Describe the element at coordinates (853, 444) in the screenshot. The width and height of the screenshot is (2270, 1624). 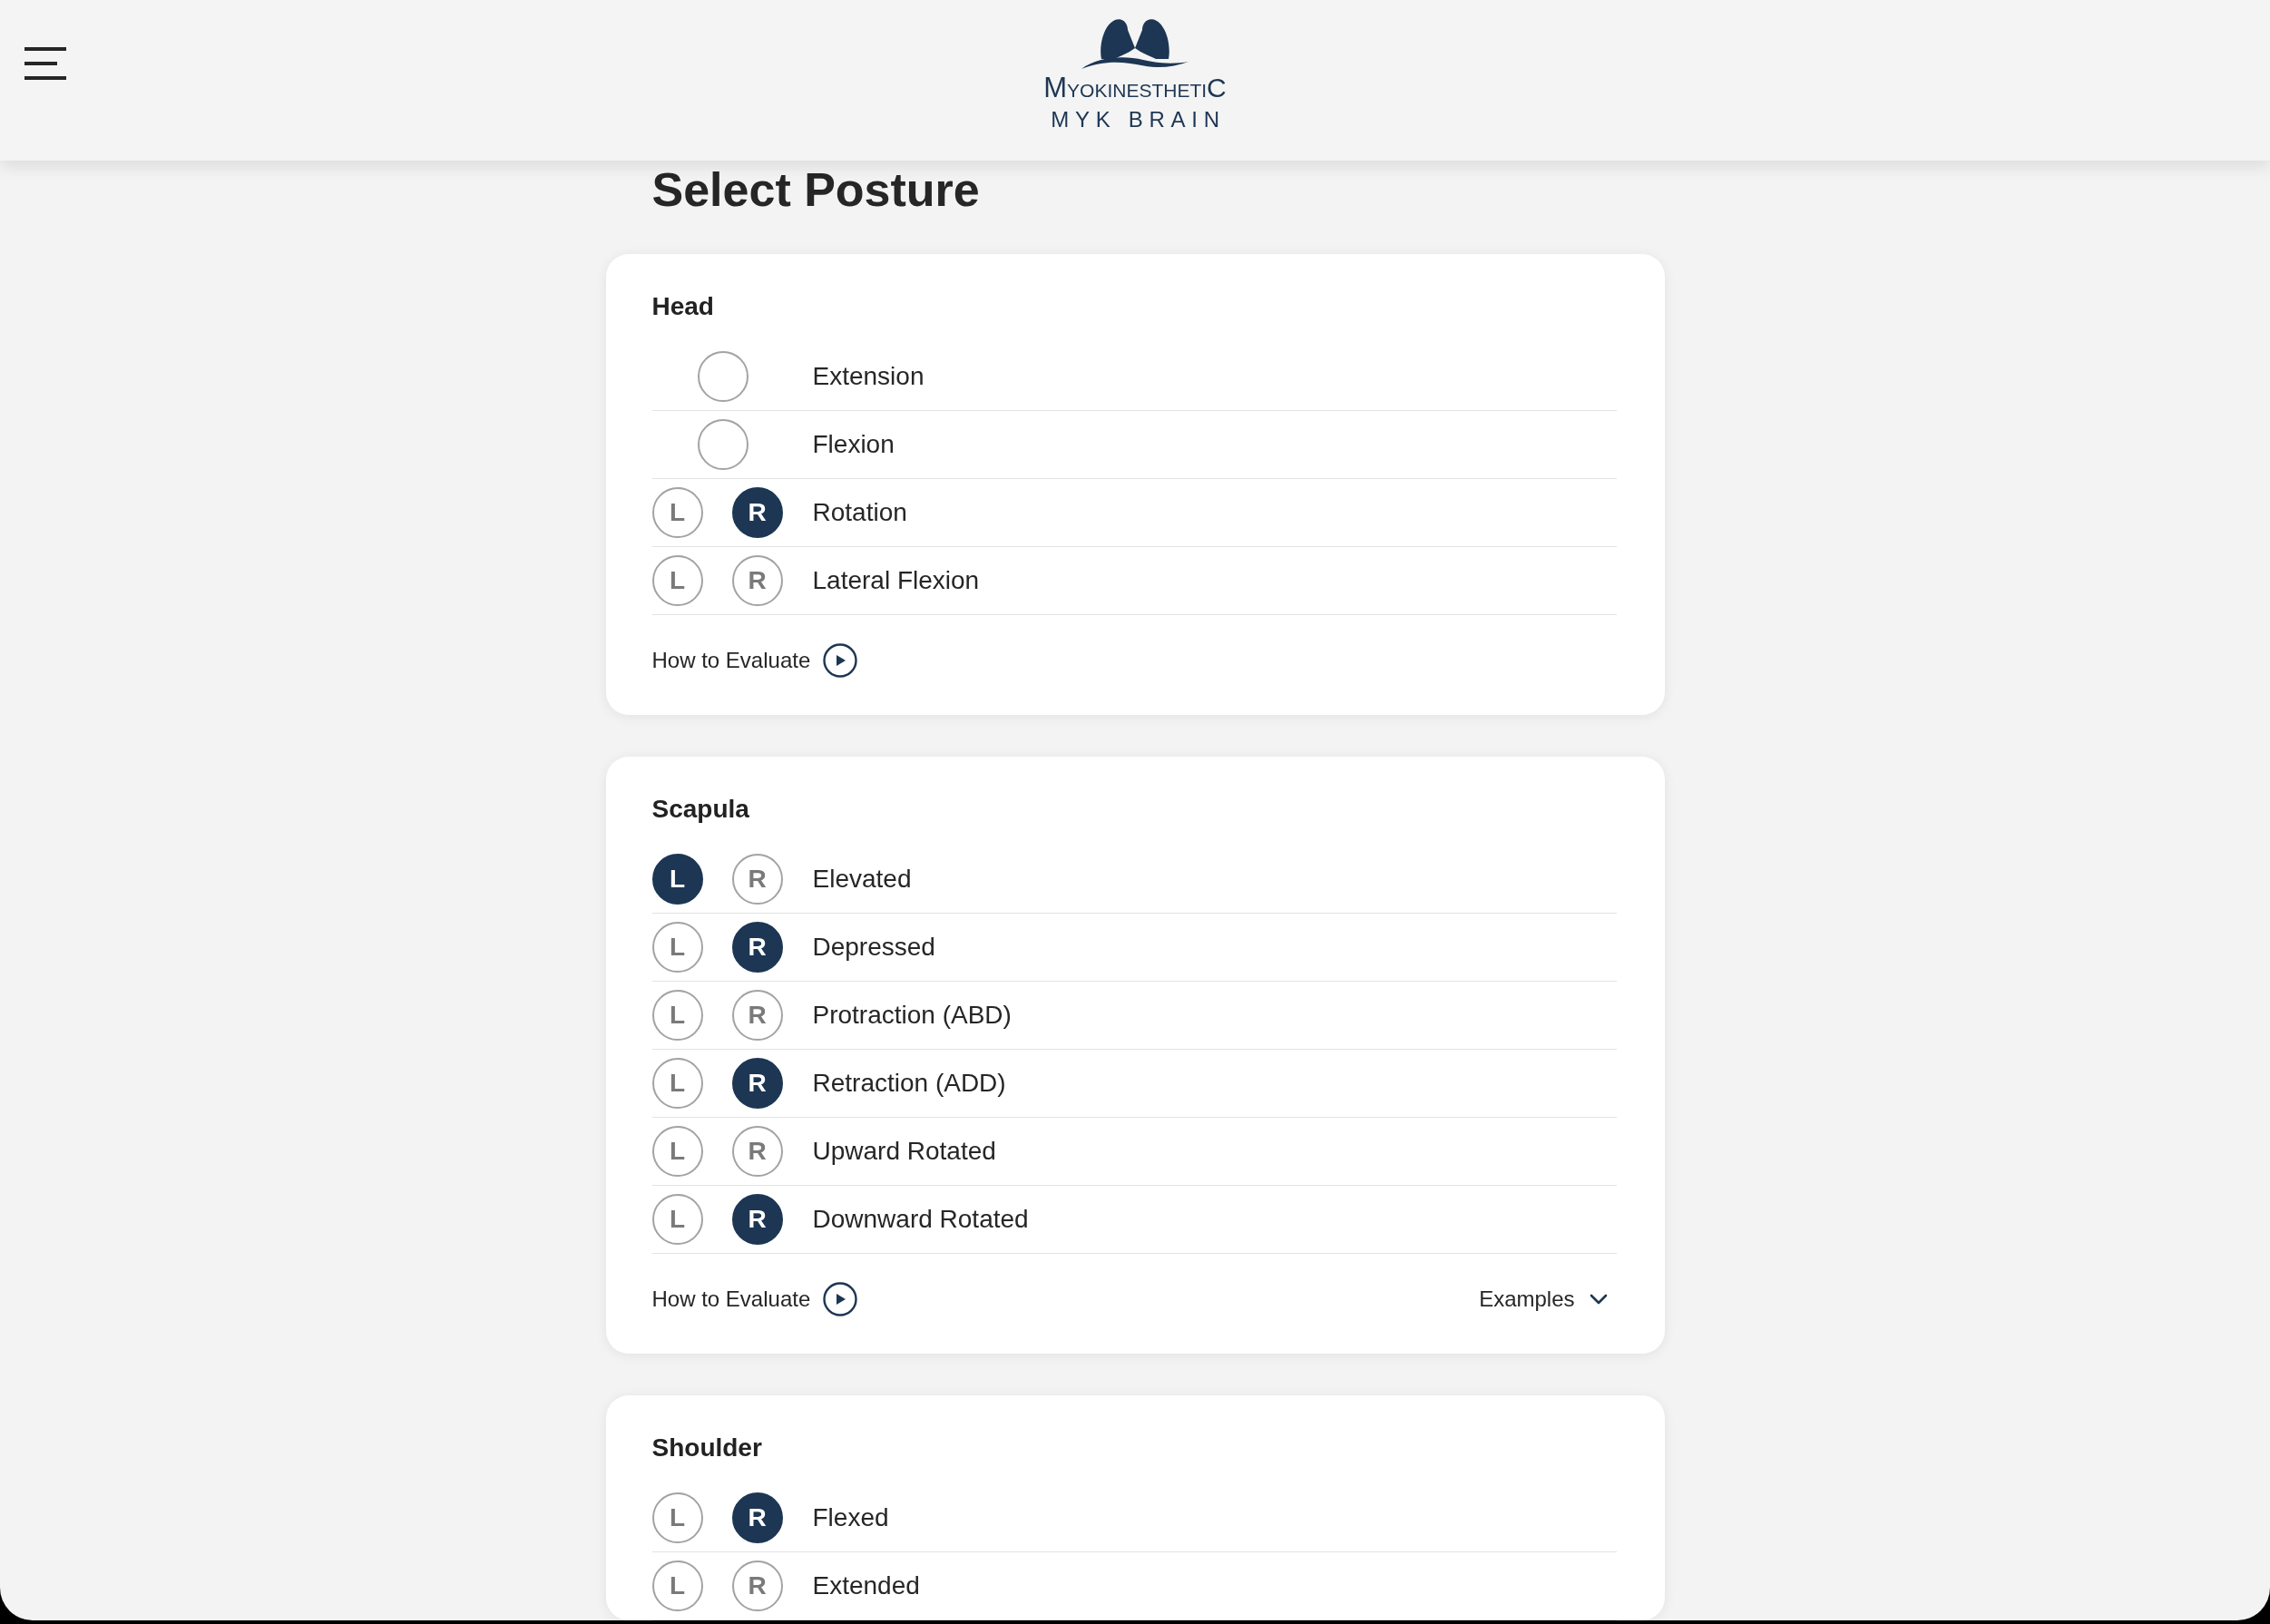
I see `posture-label: Flexion` at that location.